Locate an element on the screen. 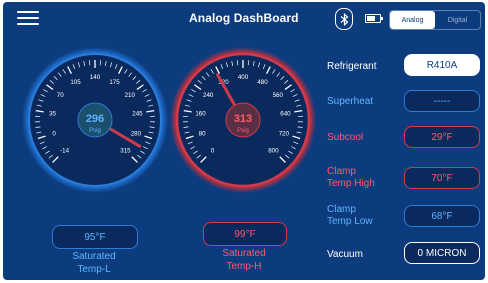  header-bar: Analog DashBoard Analog Digital is located at coordinates (244, 18).